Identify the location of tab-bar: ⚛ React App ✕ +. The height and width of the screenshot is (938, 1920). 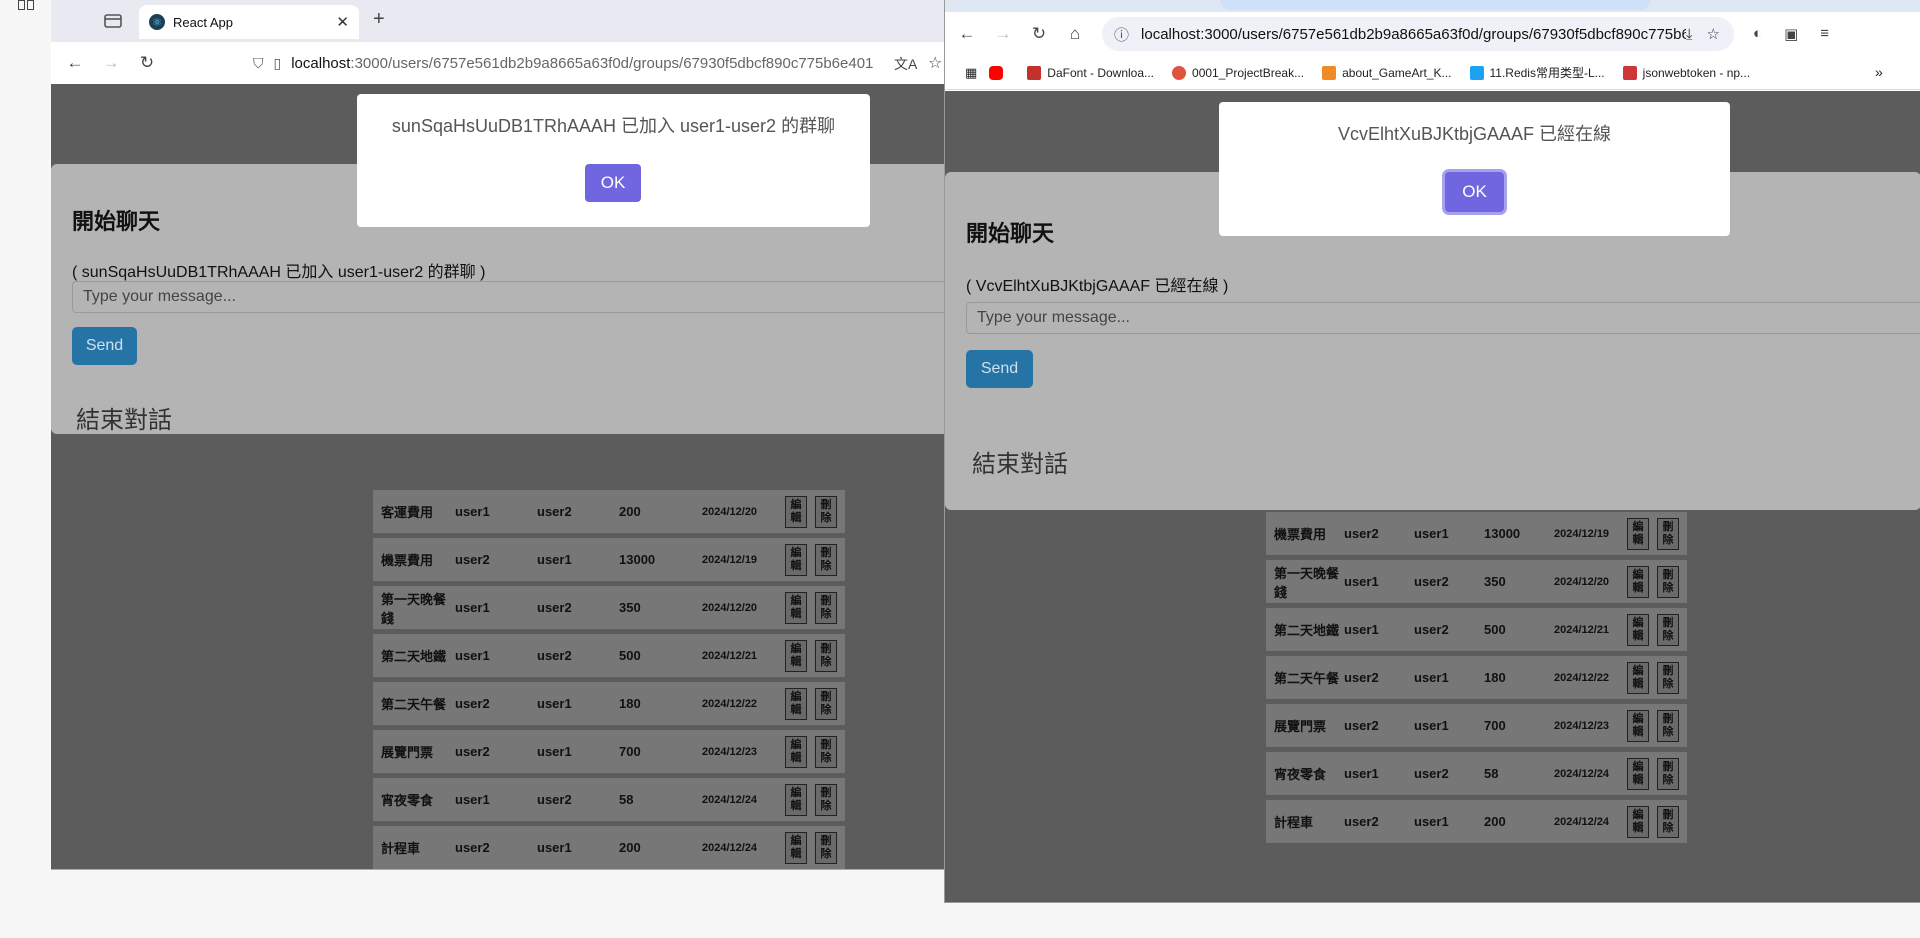
(503, 21).